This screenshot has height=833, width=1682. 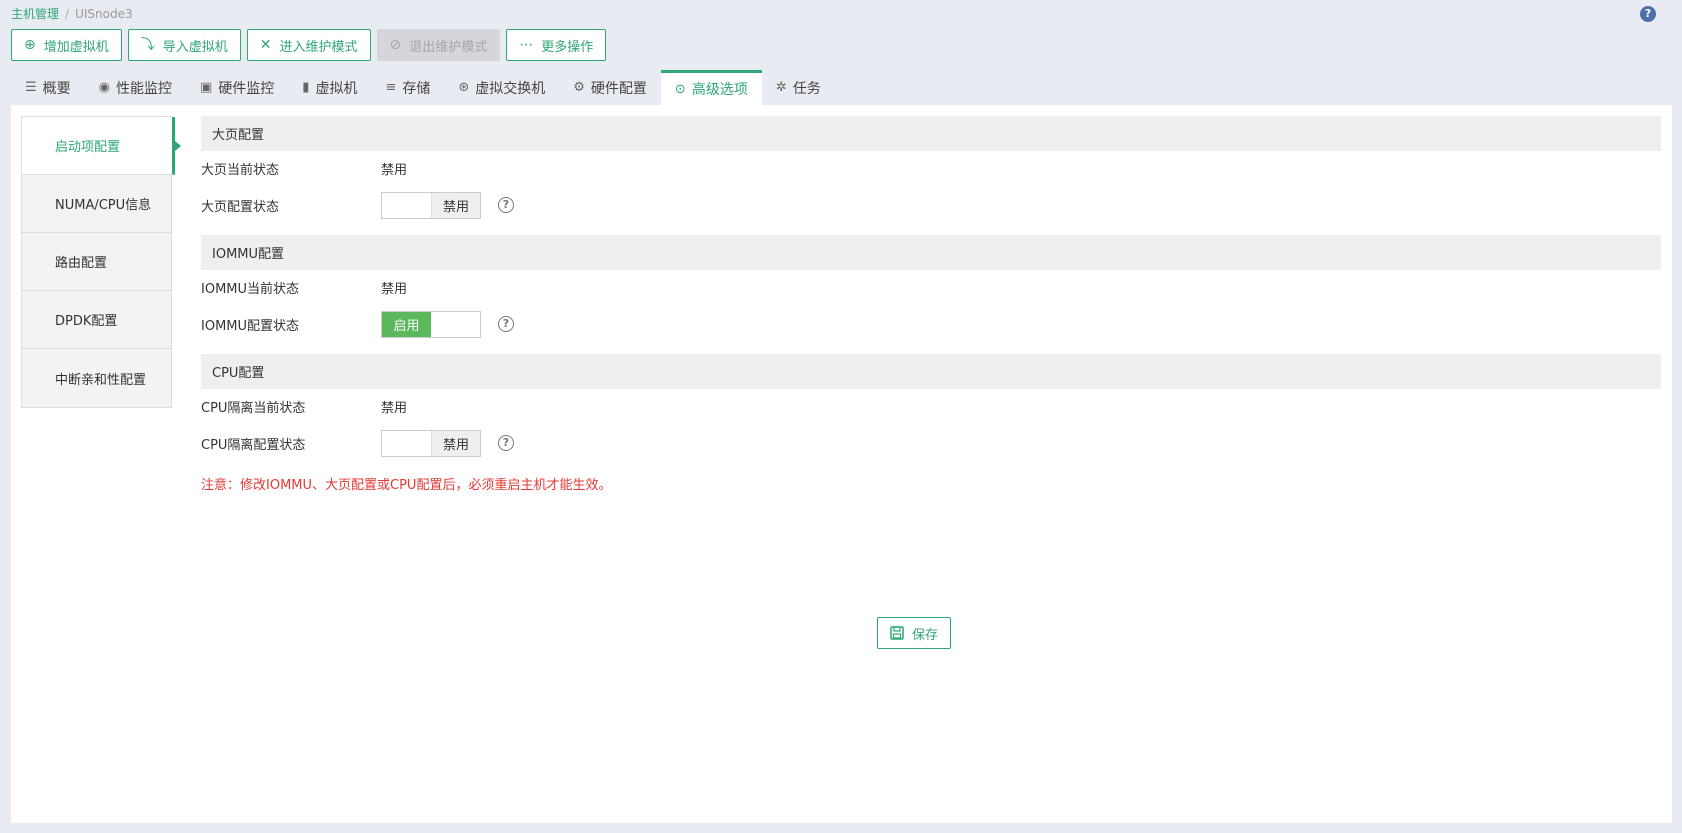 I want to click on save-button: 保存, so click(x=914, y=633).